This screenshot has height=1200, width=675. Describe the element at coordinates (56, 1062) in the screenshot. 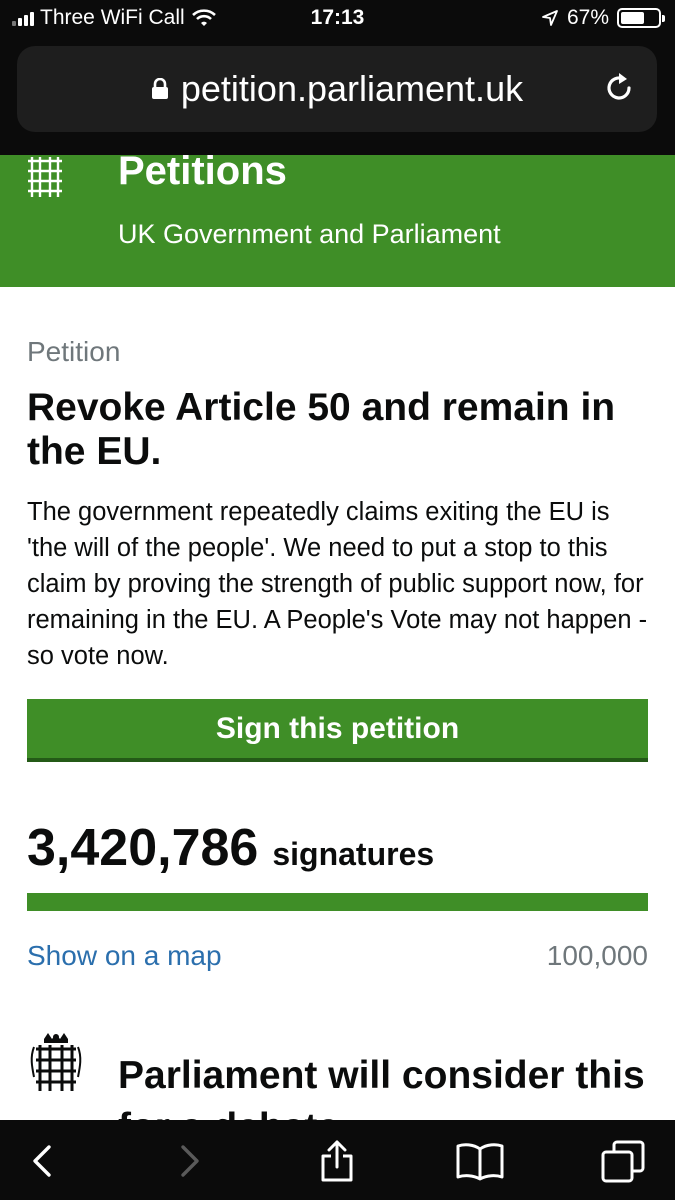

I see `parliament-portcullis-icon` at that location.